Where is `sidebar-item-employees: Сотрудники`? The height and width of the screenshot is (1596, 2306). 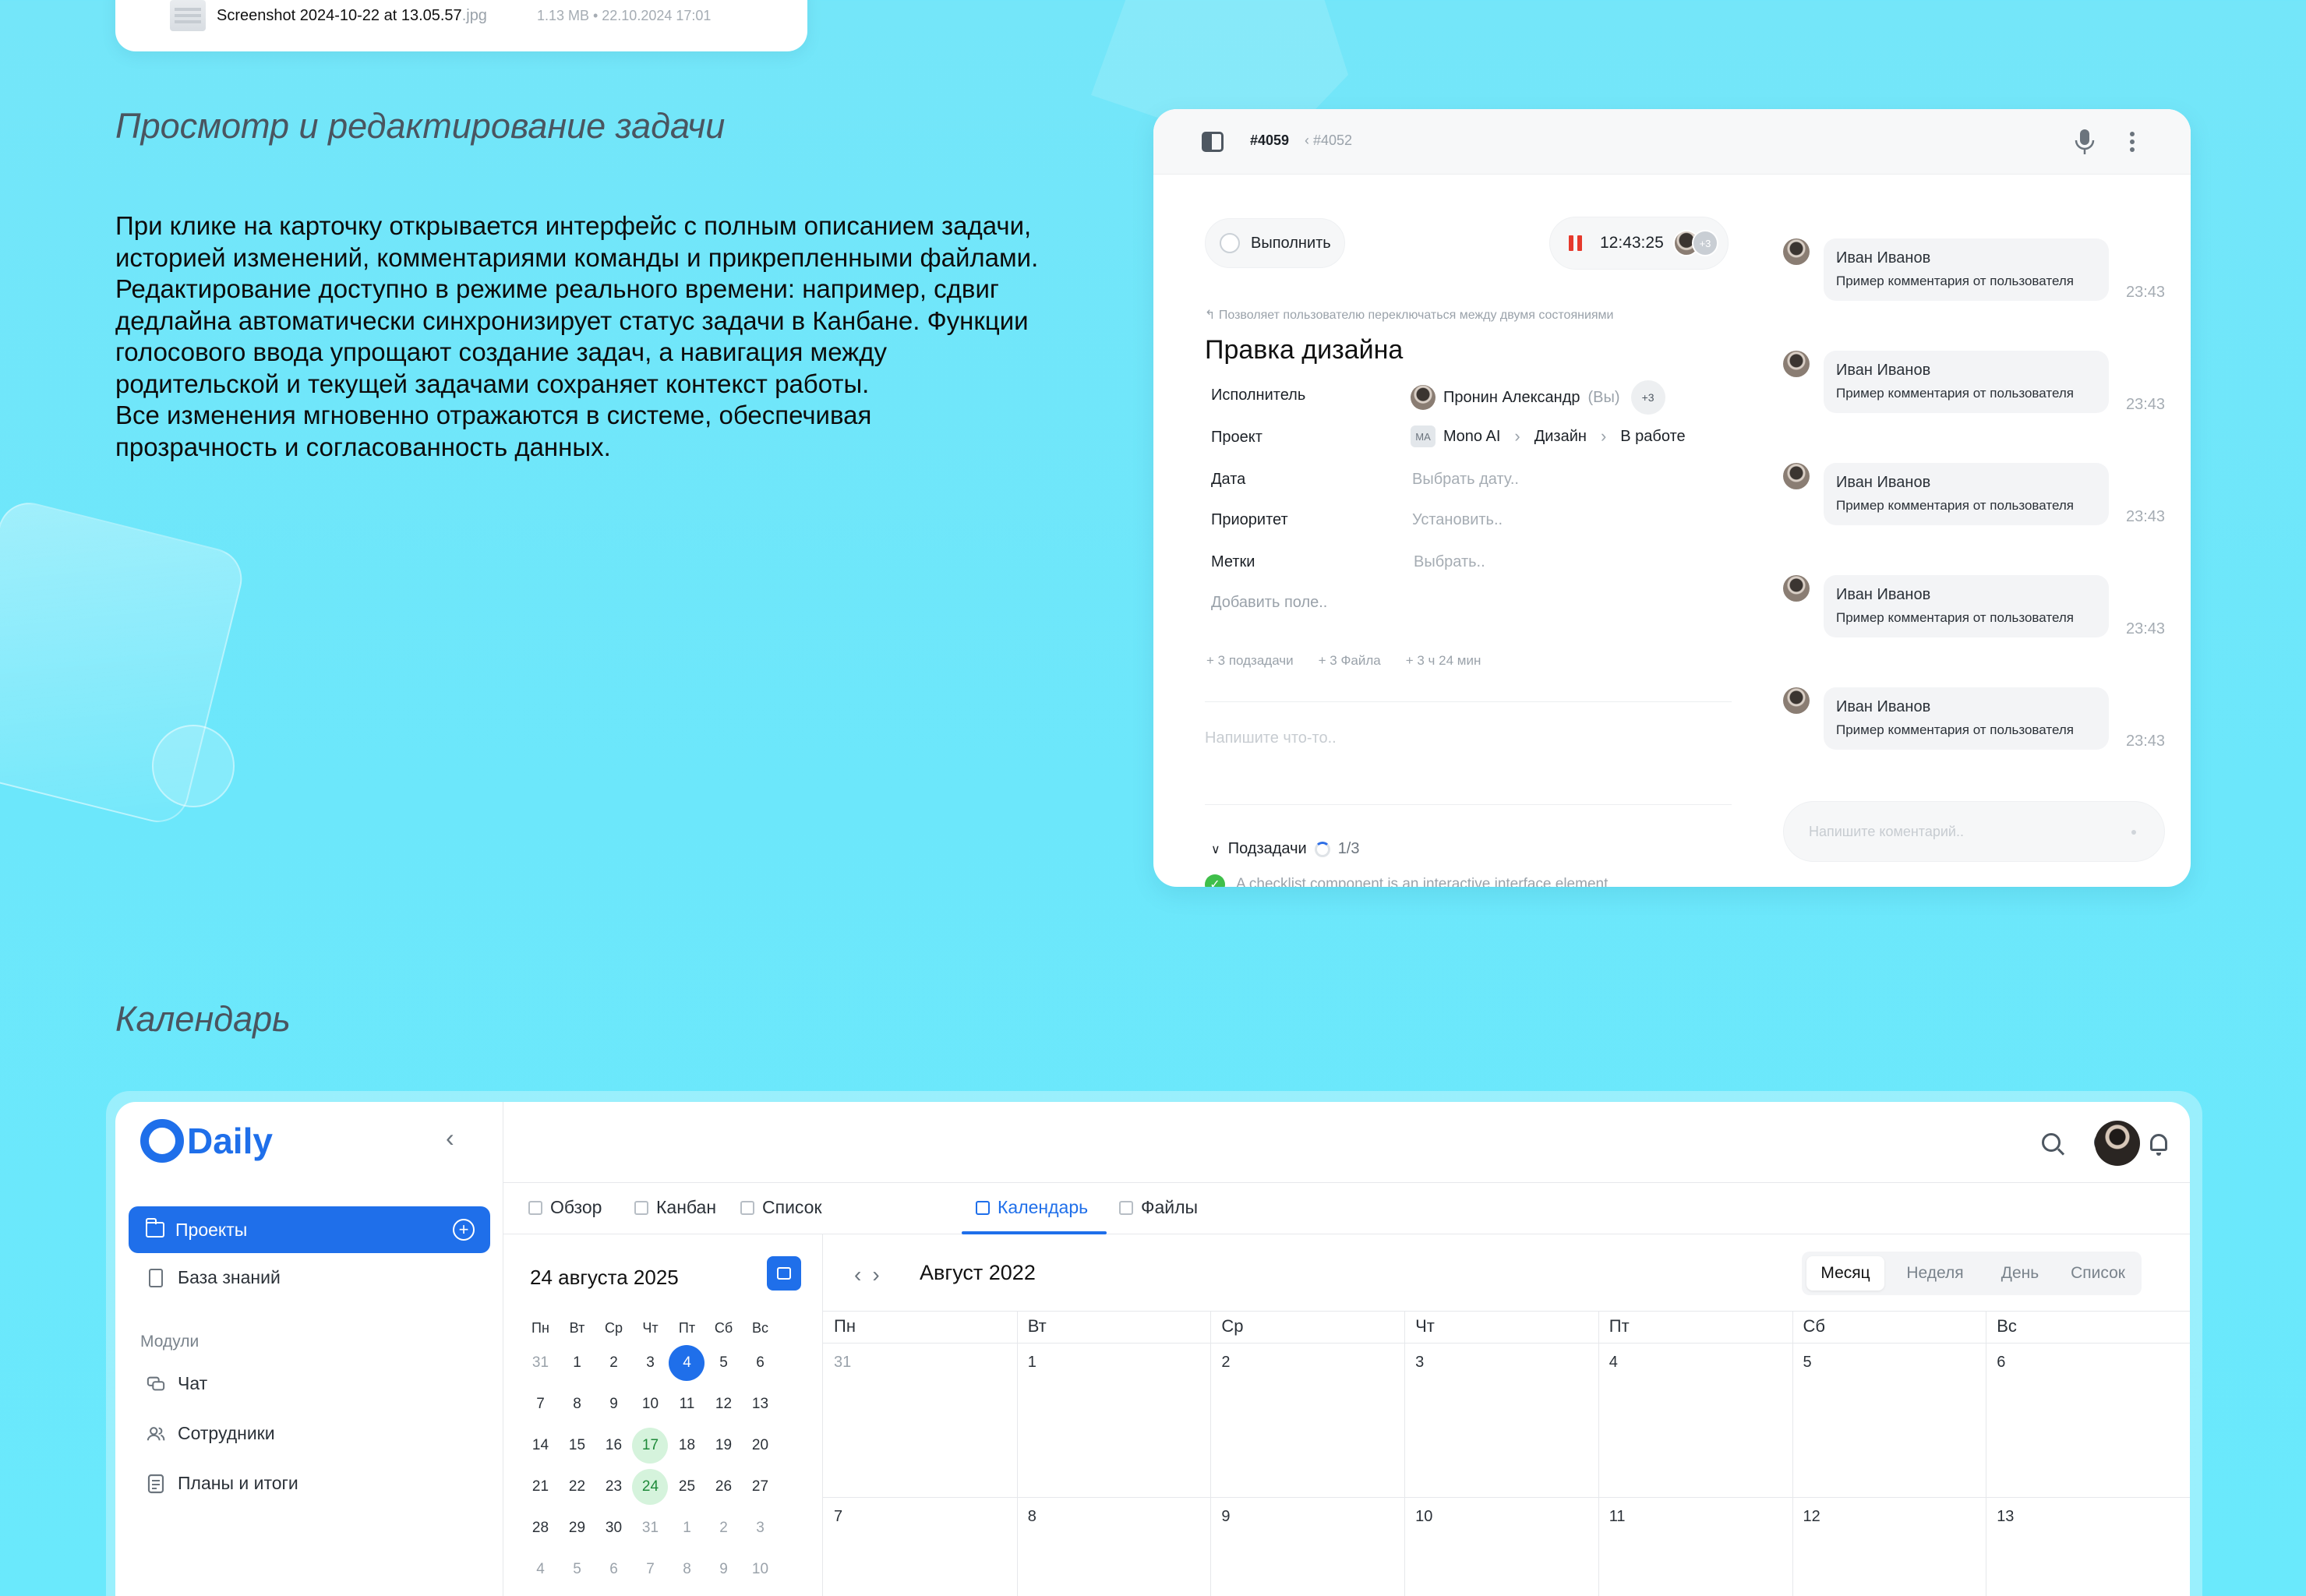
sidebar-item-employees: Сотрудники is located at coordinates (211, 1433).